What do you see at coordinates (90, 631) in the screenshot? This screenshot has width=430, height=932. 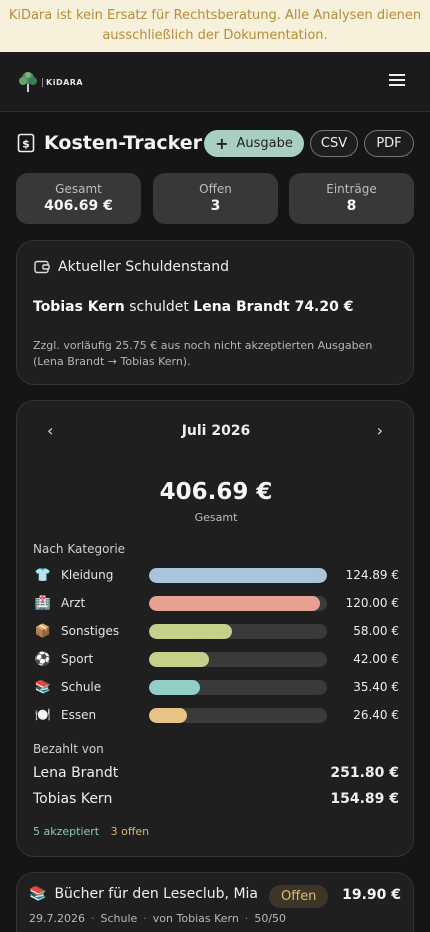 I see `category-name: Sonstiges` at bounding box center [90, 631].